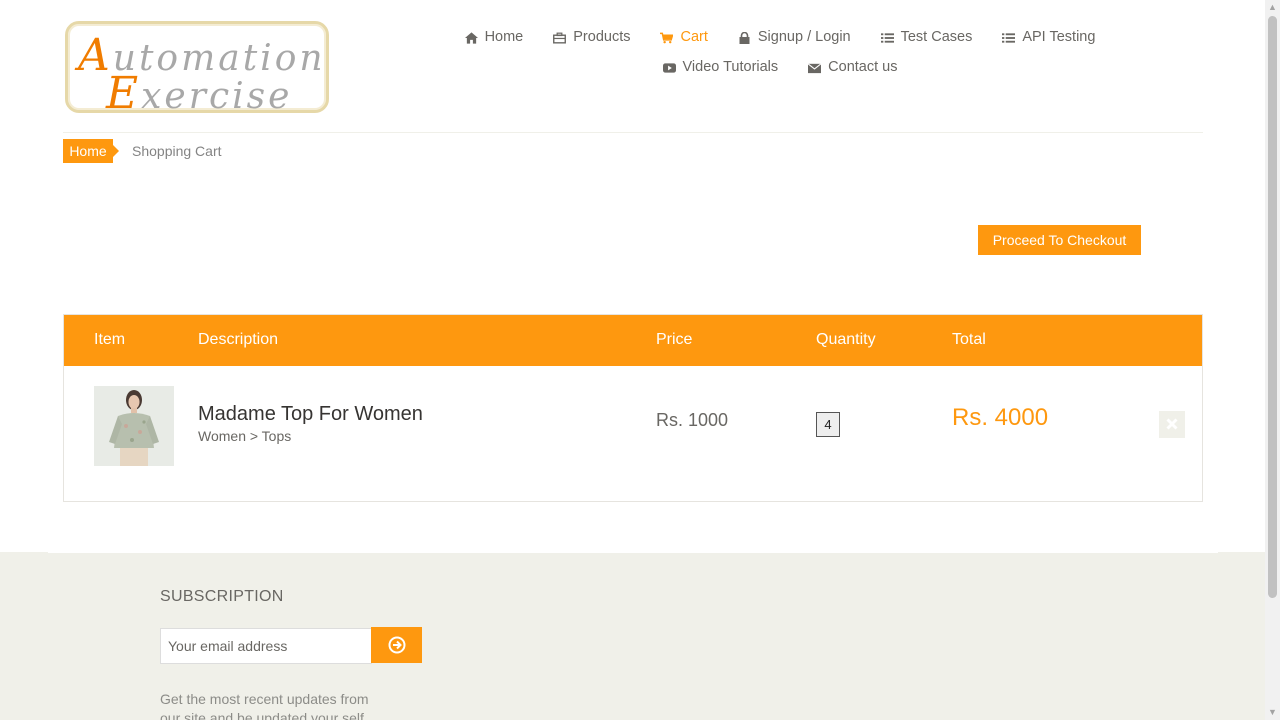 The width and height of the screenshot is (1280, 720). Describe the element at coordinates (633, 552) in the screenshot. I see `footer-divider` at that location.